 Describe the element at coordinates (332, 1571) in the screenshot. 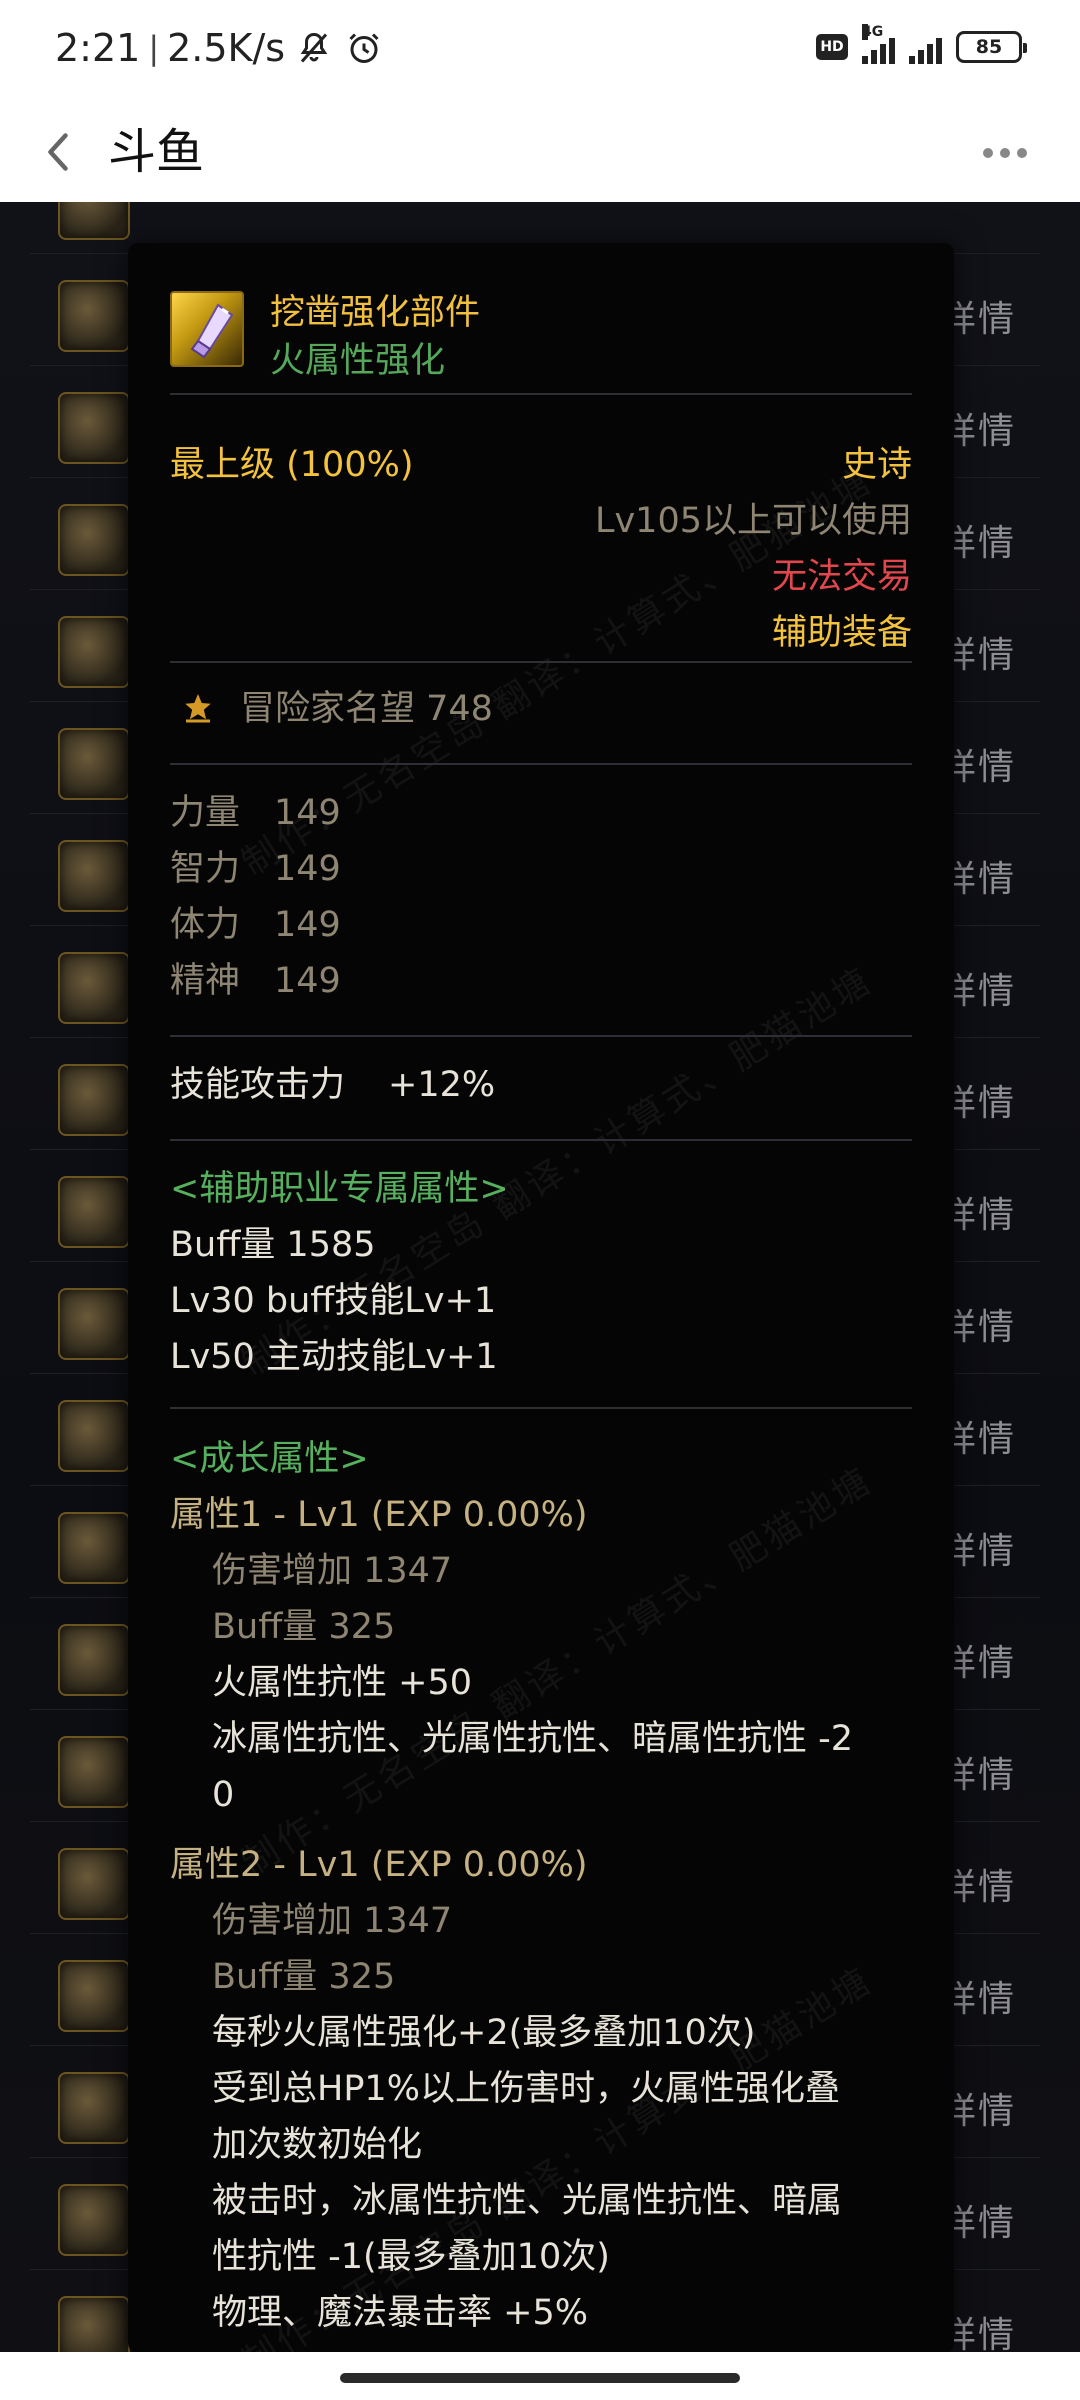

I see `attr1-damage: 伤害增加 1347` at that location.